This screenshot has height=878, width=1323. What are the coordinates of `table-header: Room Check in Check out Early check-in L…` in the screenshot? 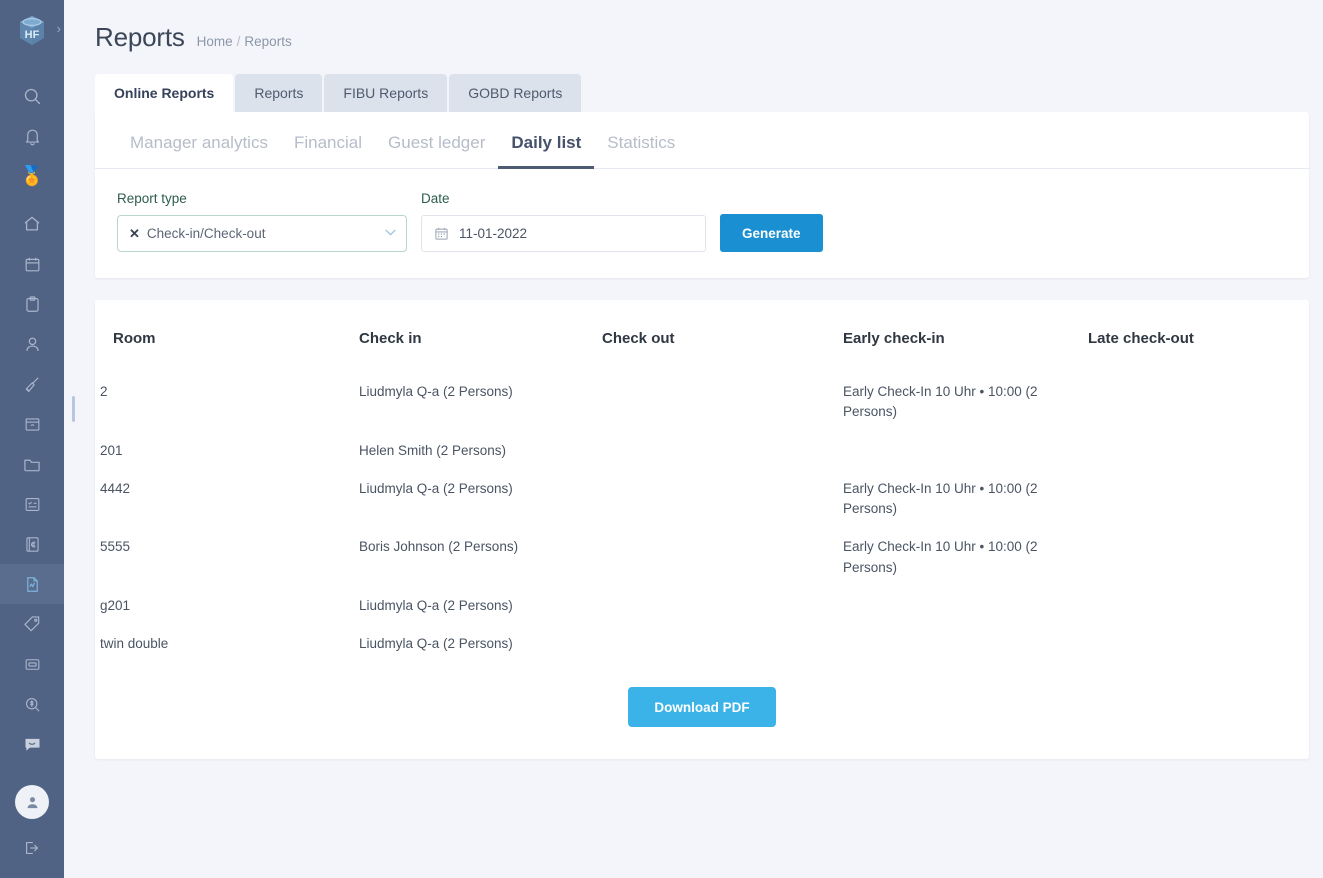 It's located at (702, 351).